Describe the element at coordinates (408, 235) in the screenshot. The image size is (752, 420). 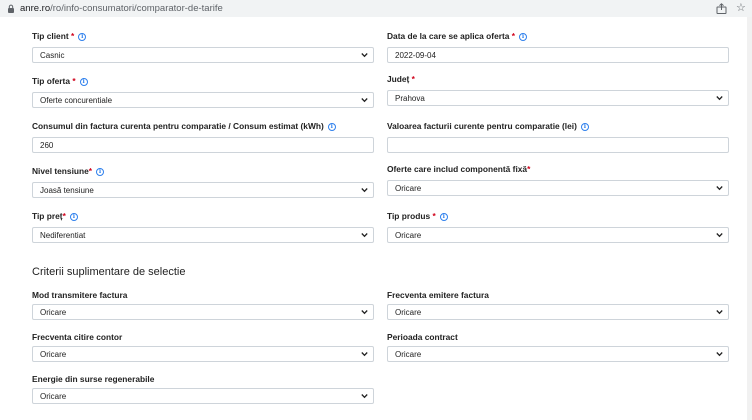
I see `tip-produs-value: Oricare` at that location.